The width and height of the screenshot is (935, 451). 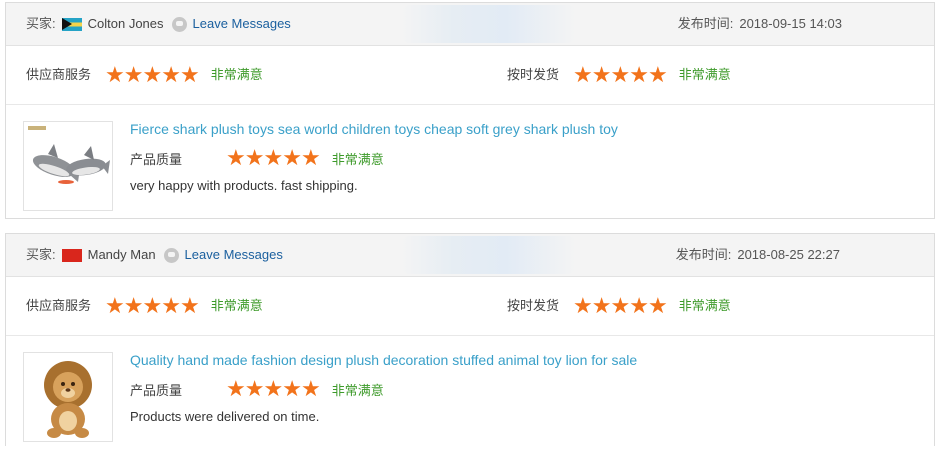 What do you see at coordinates (125, 23) in the screenshot?
I see `buyer-name: Colton Jones` at bounding box center [125, 23].